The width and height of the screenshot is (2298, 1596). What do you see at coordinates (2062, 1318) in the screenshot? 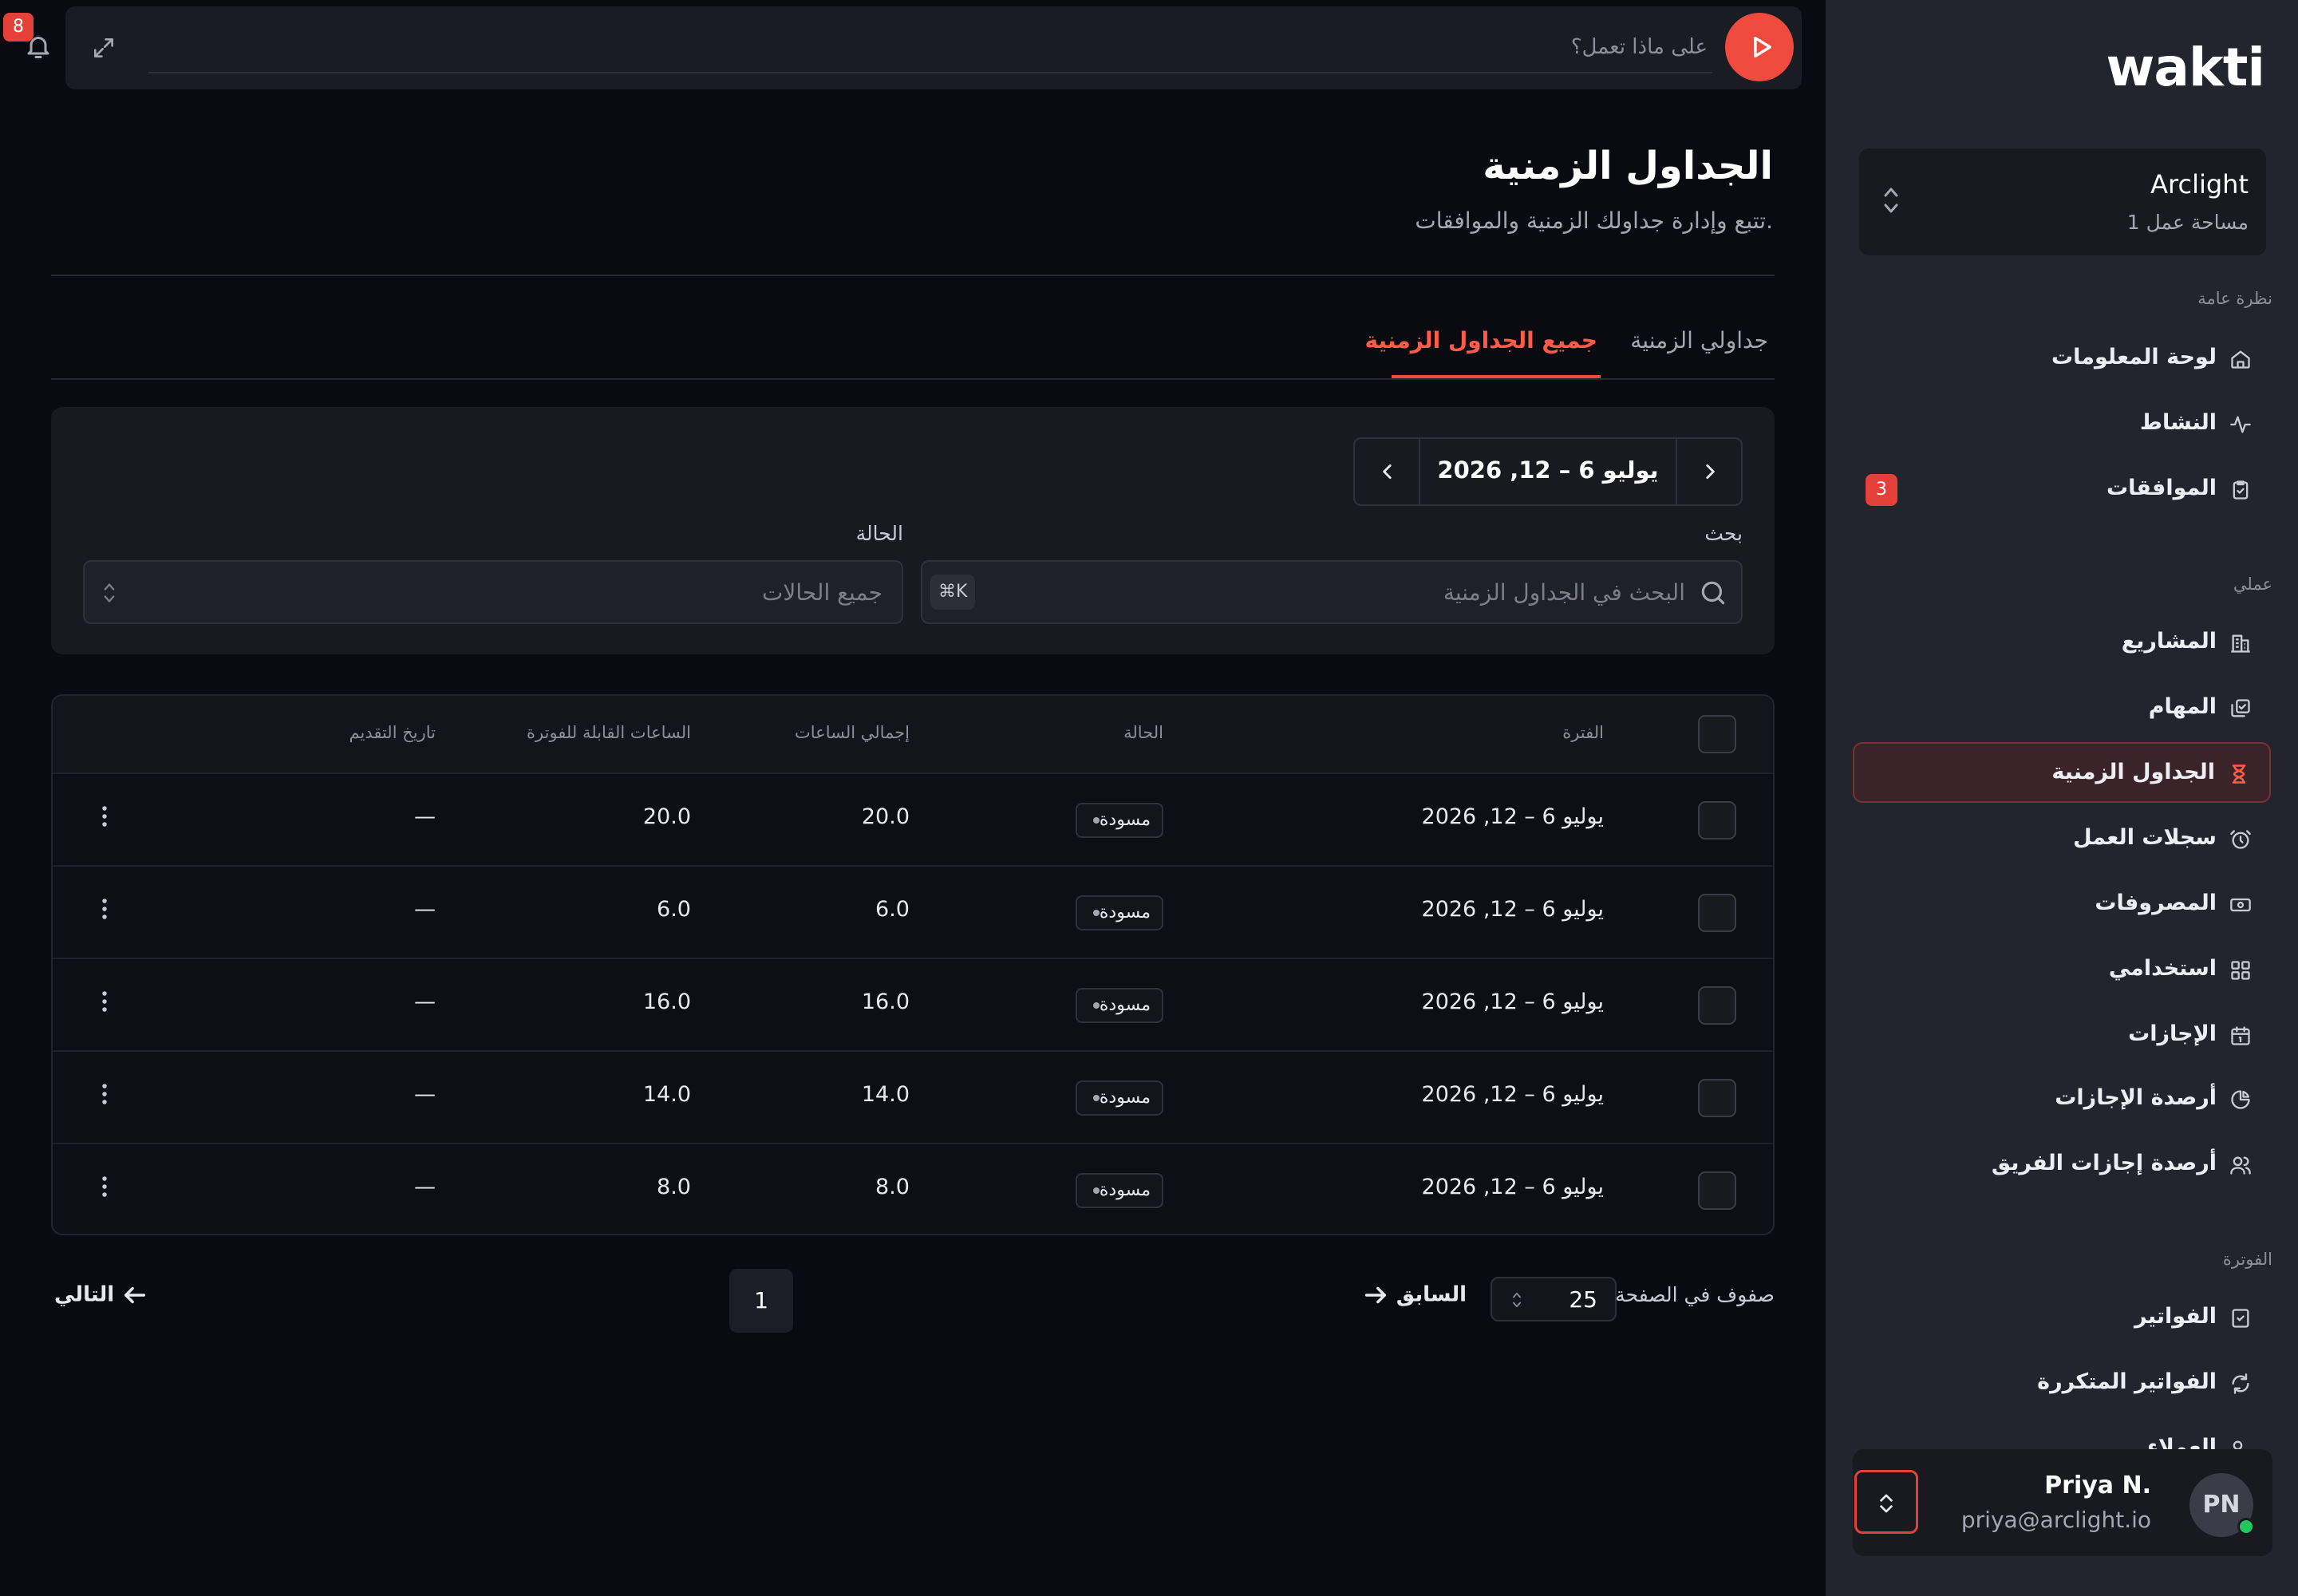
I see `sidebar-item-invoices: الفواتير` at bounding box center [2062, 1318].